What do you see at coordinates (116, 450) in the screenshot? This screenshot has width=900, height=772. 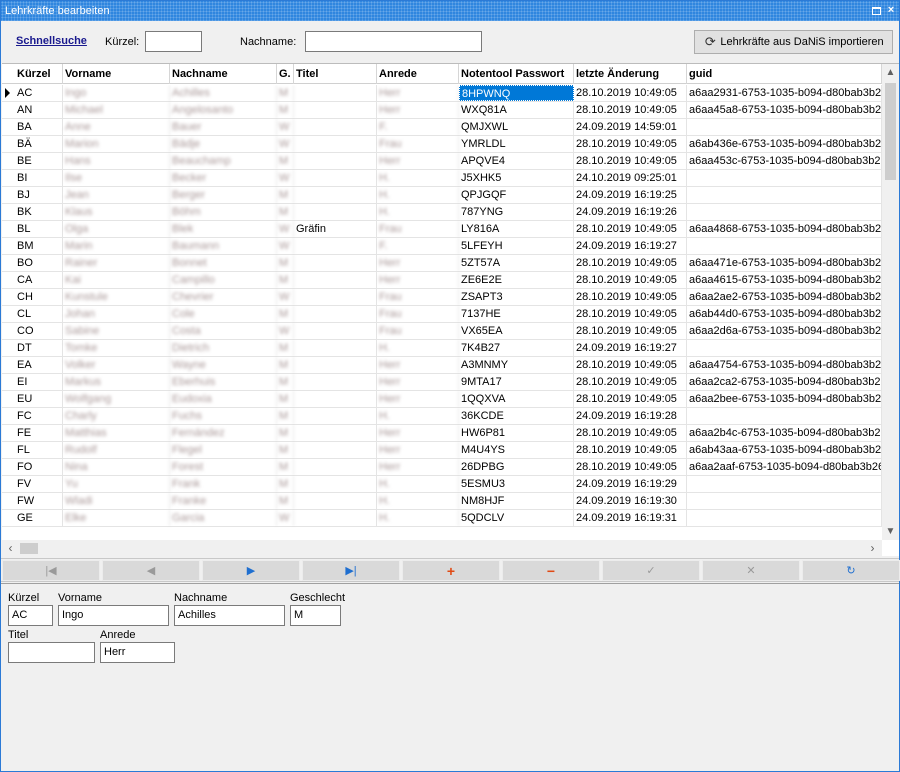 I see `col-vorname-cell: Rudolf` at bounding box center [116, 450].